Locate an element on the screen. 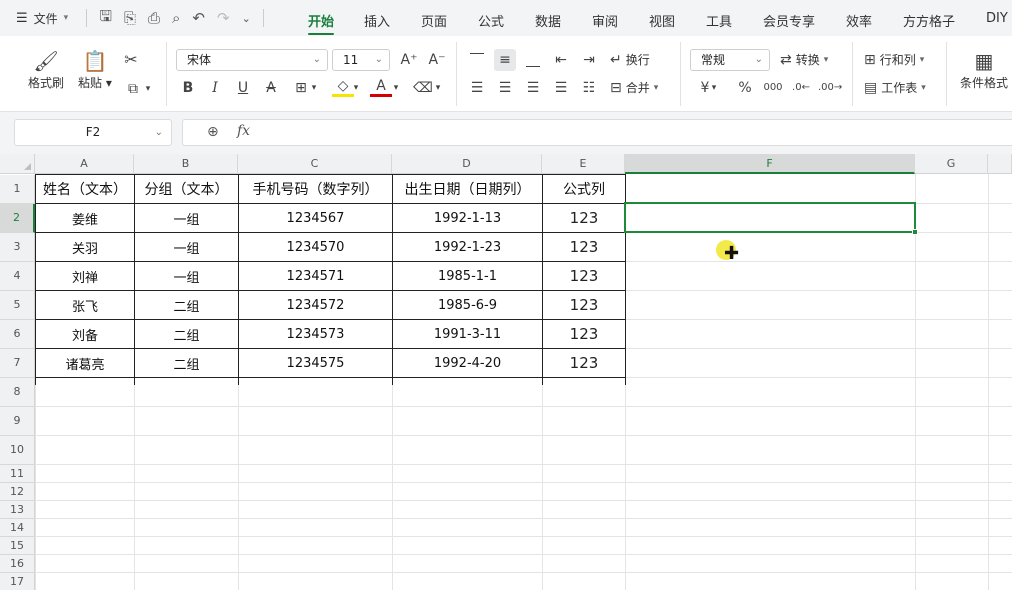 The width and height of the screenshot is (1012, 590). table-cell: 1234567 is located at coordinates (315, 218).